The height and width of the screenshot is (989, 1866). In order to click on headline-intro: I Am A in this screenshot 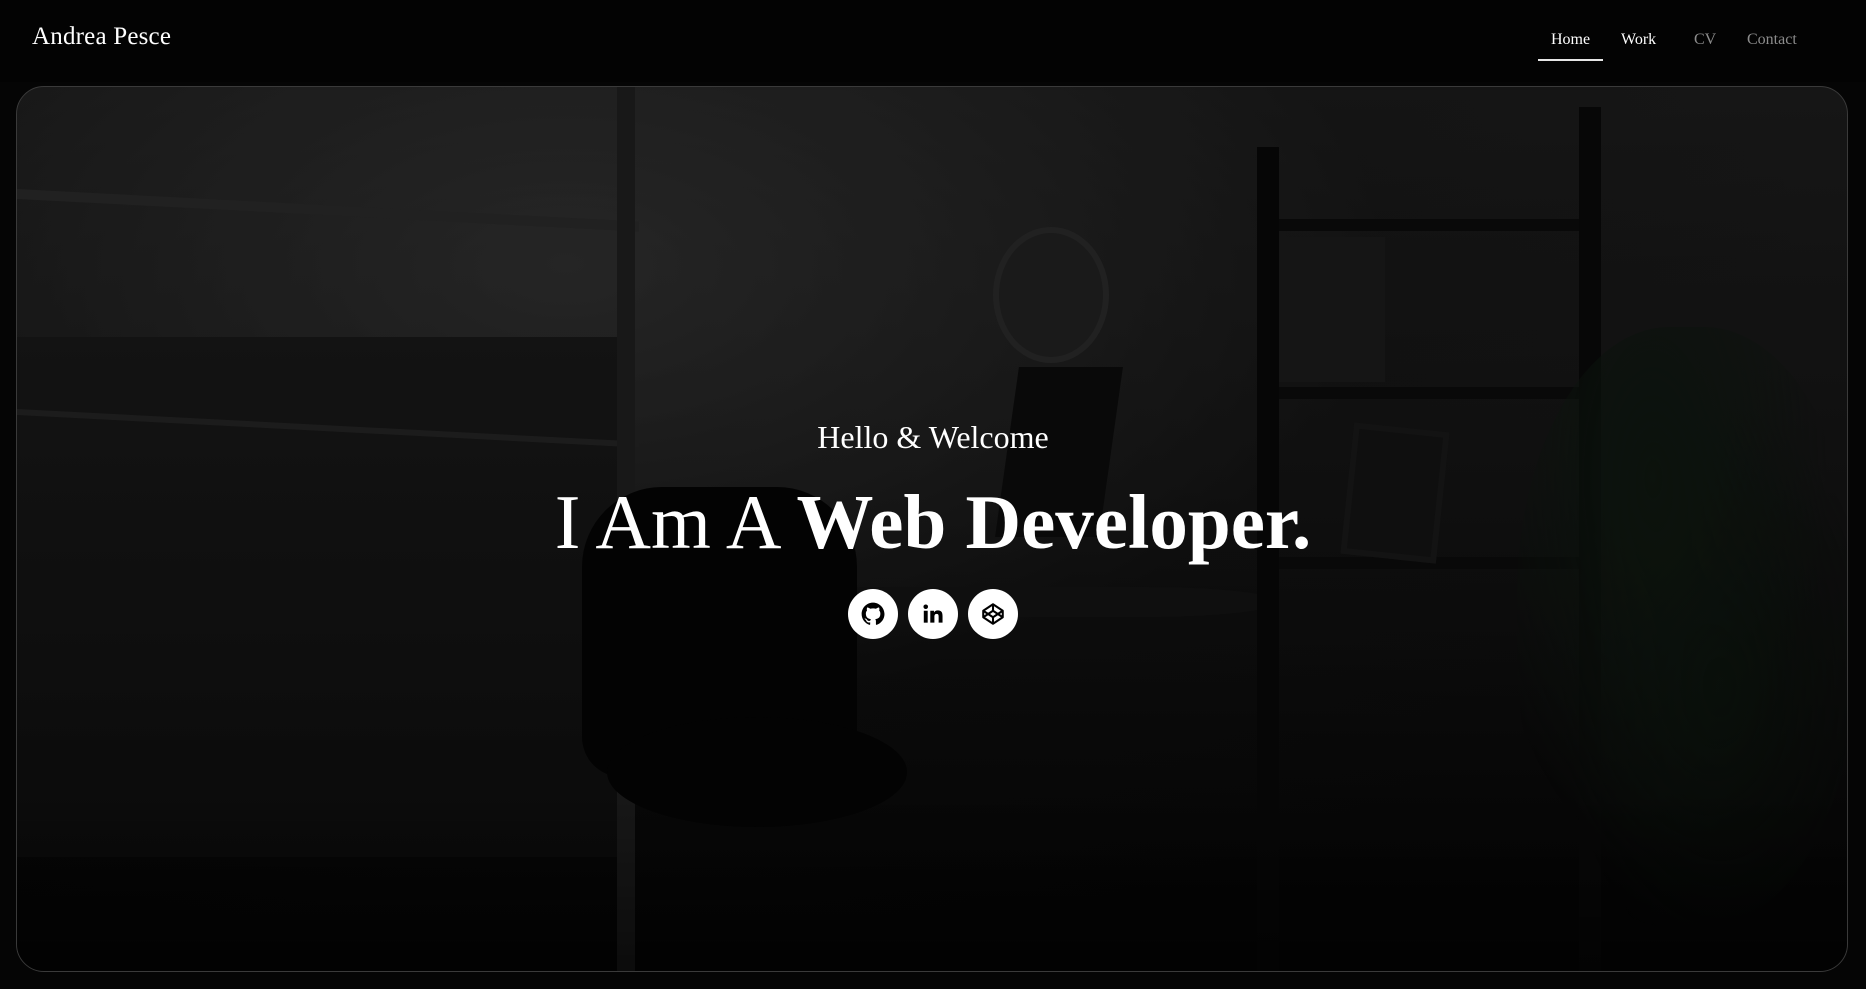, I will do `click(666, 522)`.